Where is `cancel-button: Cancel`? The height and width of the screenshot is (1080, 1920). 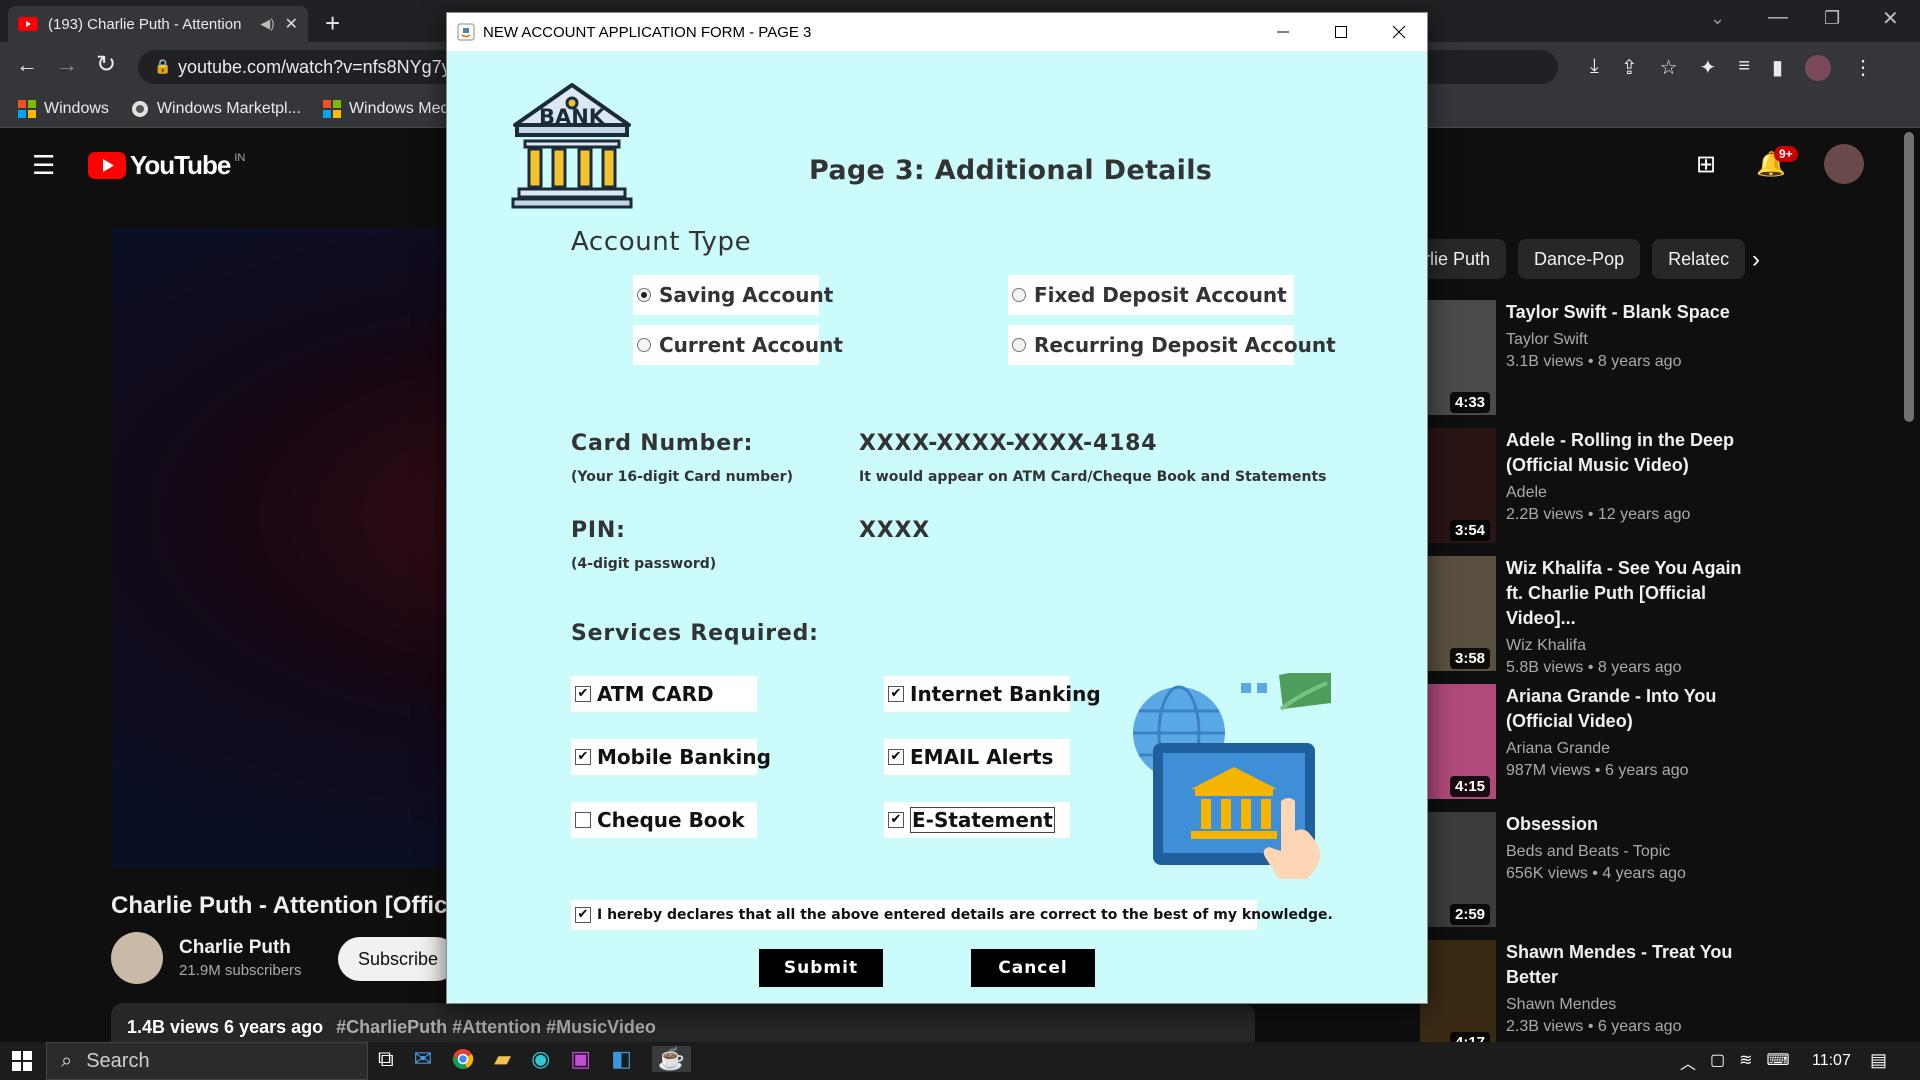 cancel-button: Cancel is located at coordinates (1033, 968).